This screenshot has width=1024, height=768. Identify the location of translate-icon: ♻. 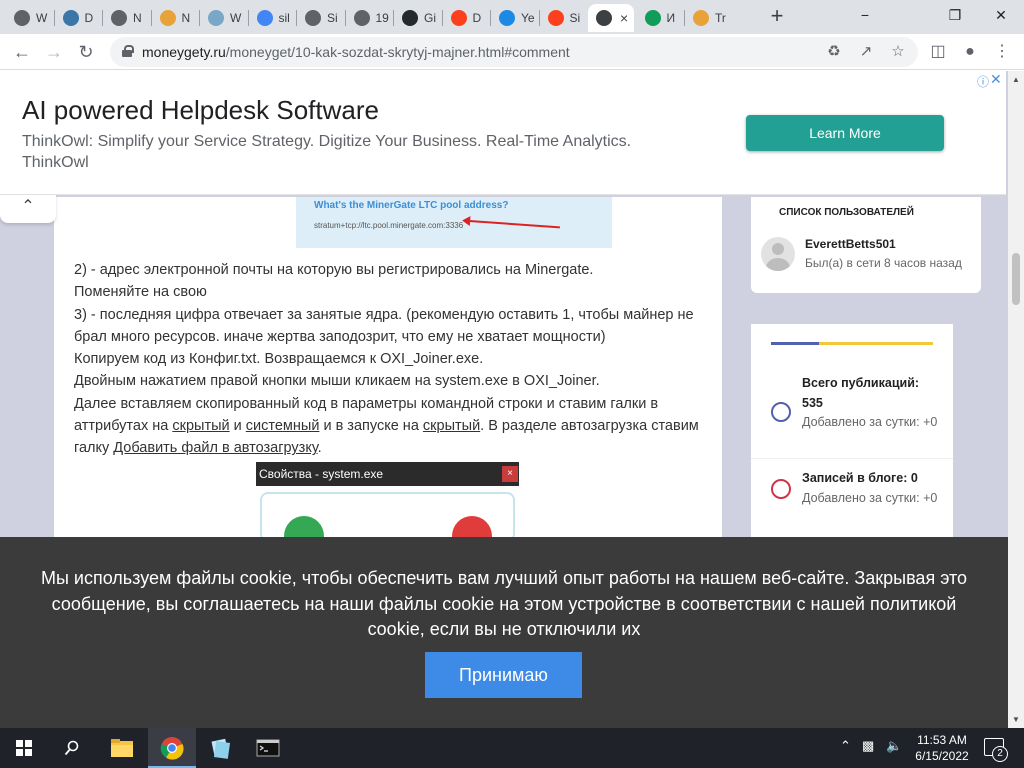
(834, 52).